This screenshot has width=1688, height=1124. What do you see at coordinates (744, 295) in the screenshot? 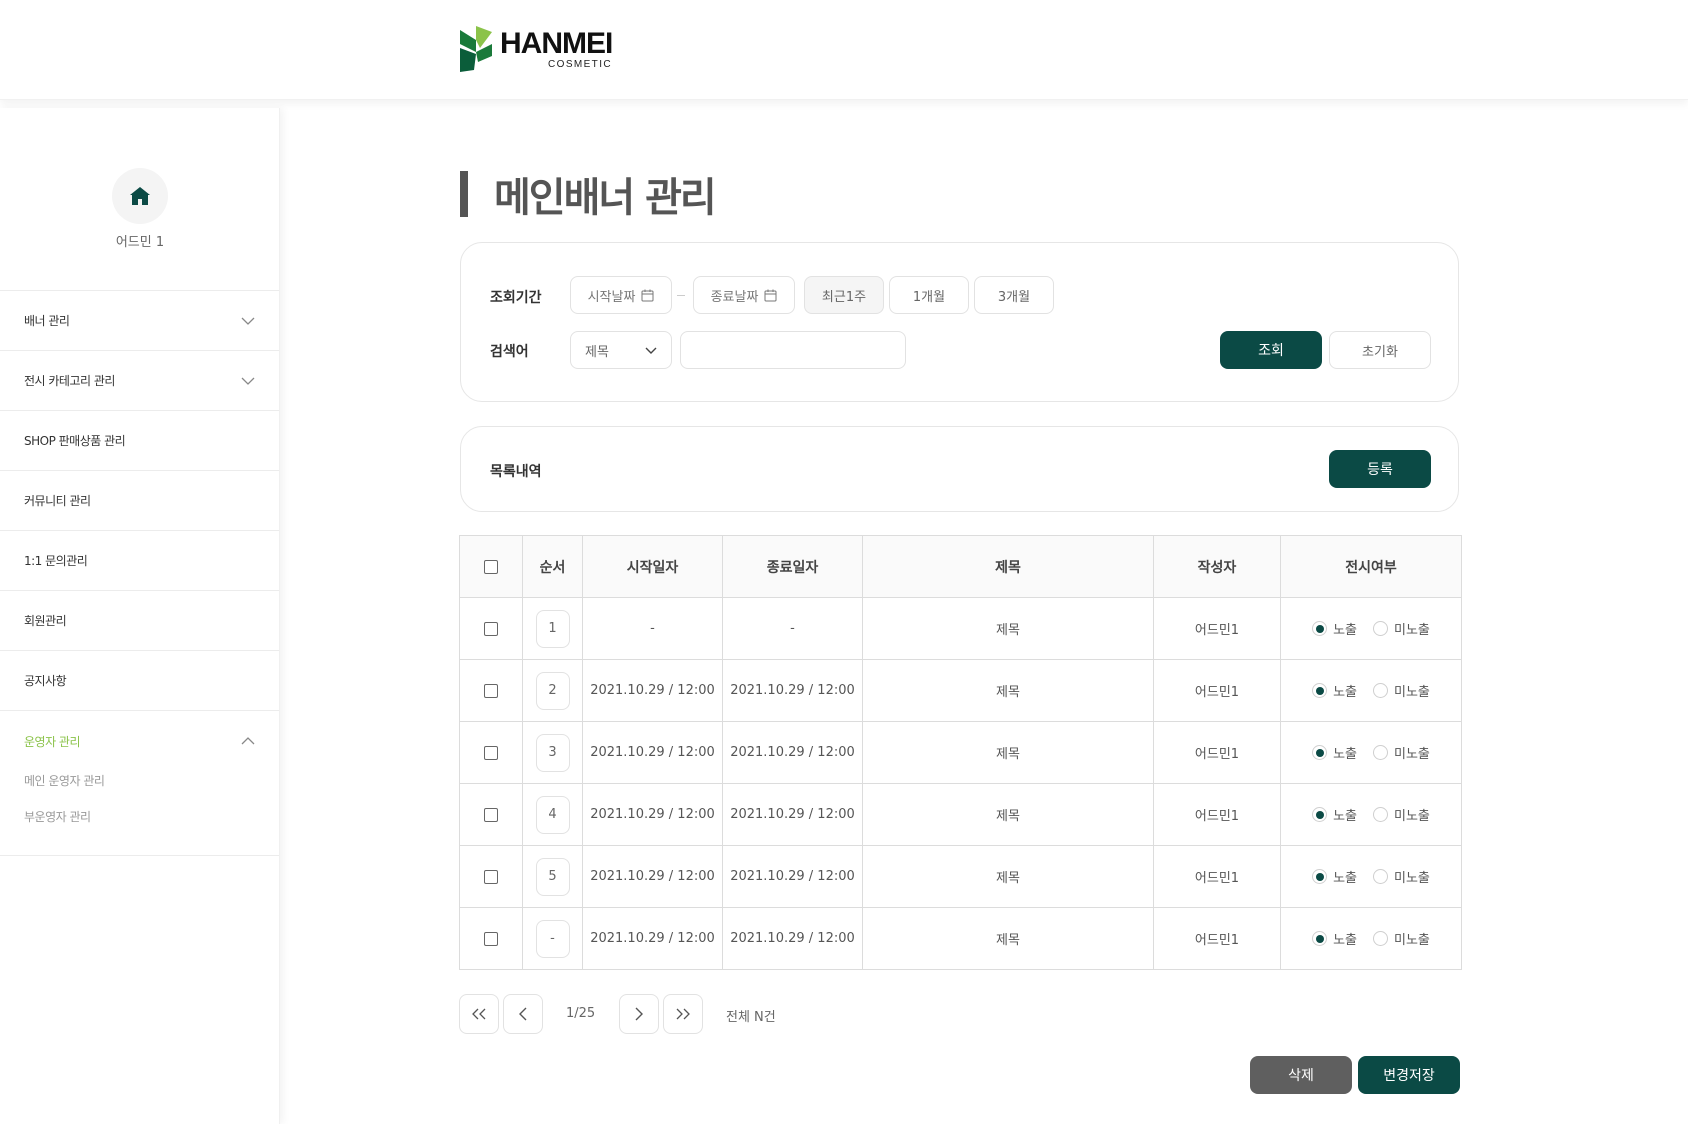
I see `end-date-input: 종료날짜` at bounding box center [744, 295].